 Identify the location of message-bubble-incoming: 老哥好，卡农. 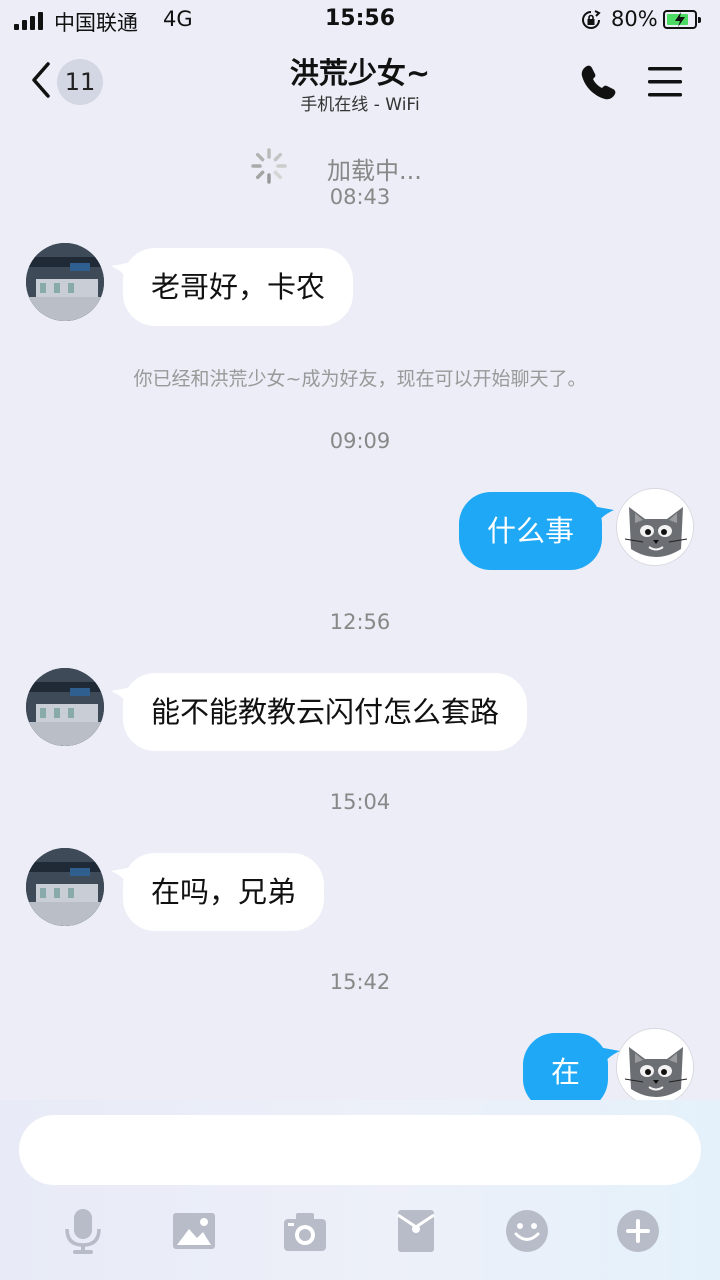
(232, 287).